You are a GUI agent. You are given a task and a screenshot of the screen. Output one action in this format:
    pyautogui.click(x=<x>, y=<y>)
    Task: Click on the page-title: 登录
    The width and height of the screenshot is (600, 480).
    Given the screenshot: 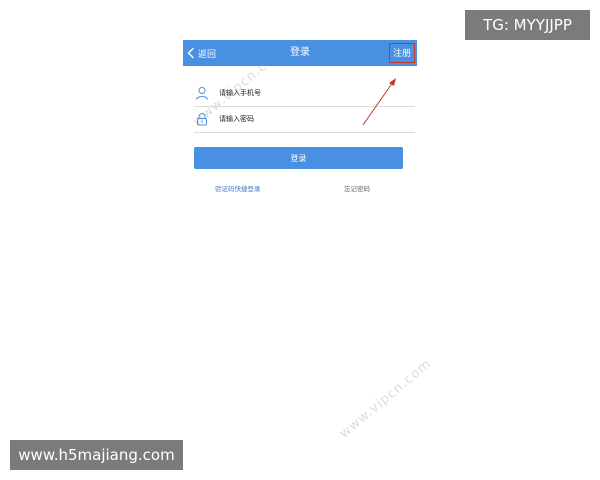 What is the action you would take?
    pyautogui.click(x=300, y=52)
    